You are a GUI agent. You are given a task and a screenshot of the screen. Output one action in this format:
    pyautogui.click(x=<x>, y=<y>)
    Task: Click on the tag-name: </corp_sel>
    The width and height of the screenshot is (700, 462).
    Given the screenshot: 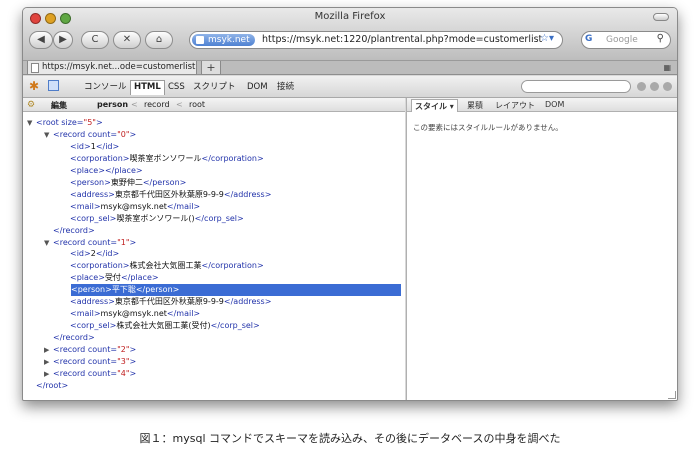 What is the action you would take?
    pyautogui.click(x=219, y=218)
    